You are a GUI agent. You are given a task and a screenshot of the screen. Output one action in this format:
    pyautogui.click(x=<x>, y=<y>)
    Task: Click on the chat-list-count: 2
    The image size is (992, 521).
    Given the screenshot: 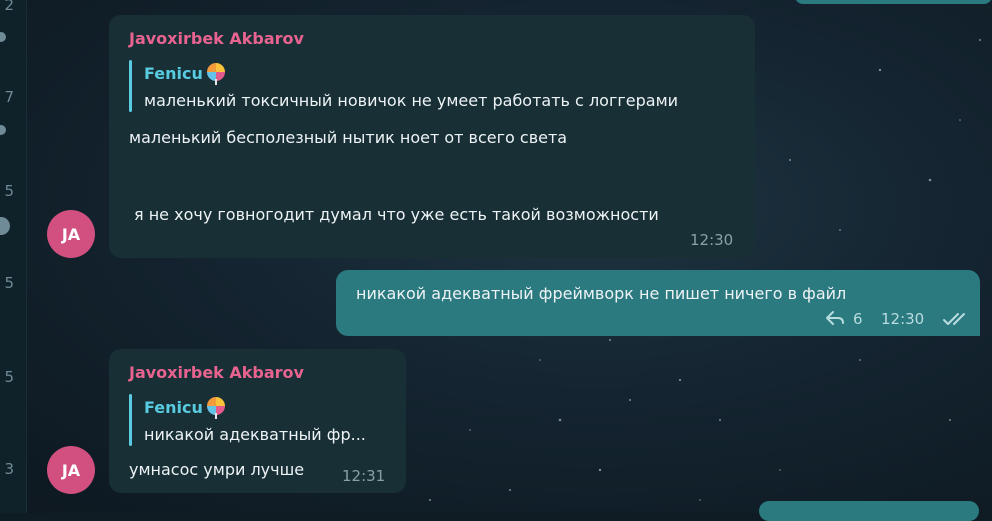 What is the action you would take?
    pyautogui.click(x=9, y=7)
    